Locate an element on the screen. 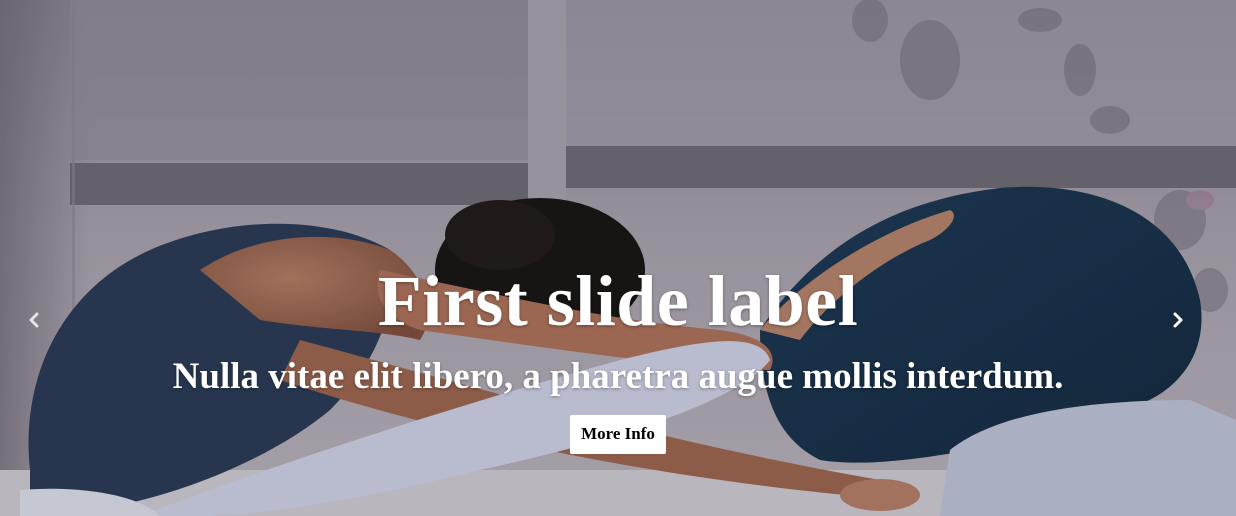 The image size is (1236, 516). slide-title: First slide label is located at coordinates (618, 301).